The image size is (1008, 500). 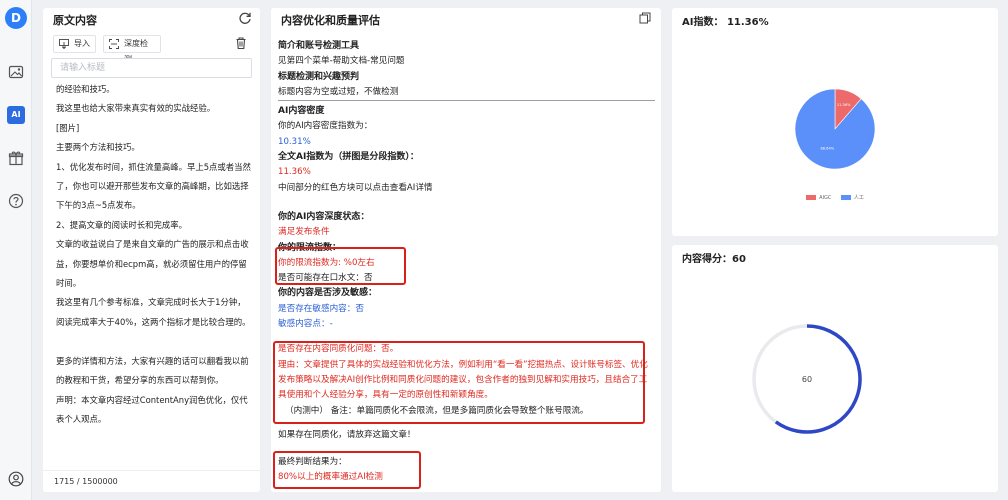 I want to click on legend-item-aigc: AIGC, so click(x=818, y=198).